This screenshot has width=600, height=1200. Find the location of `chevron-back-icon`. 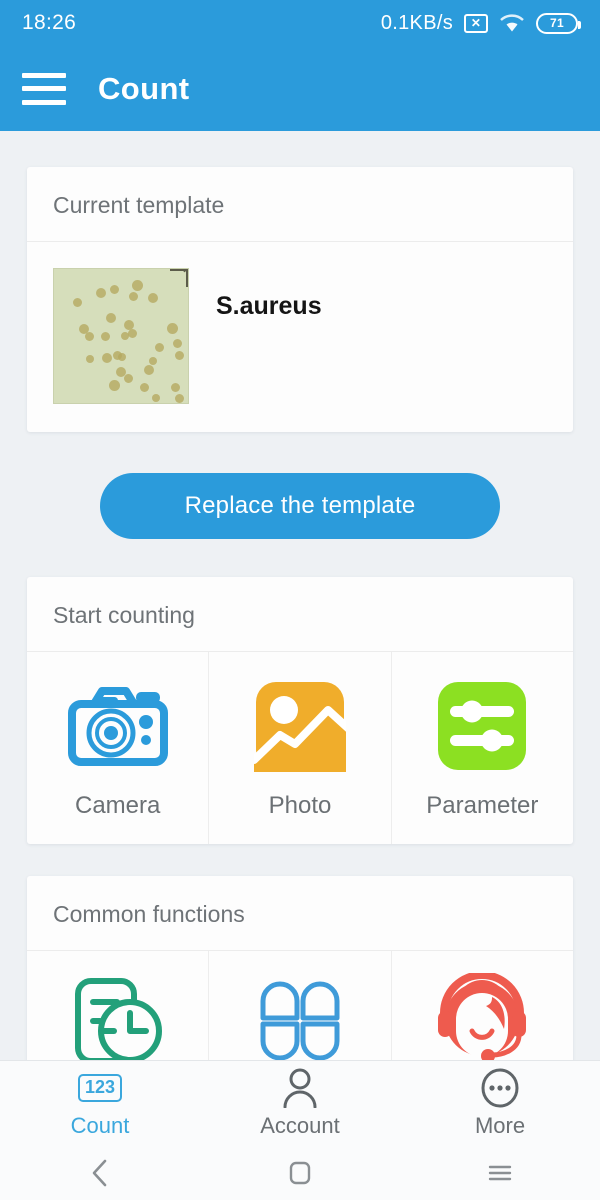

chevron-back-icon is located at coordinates (100, 1173).